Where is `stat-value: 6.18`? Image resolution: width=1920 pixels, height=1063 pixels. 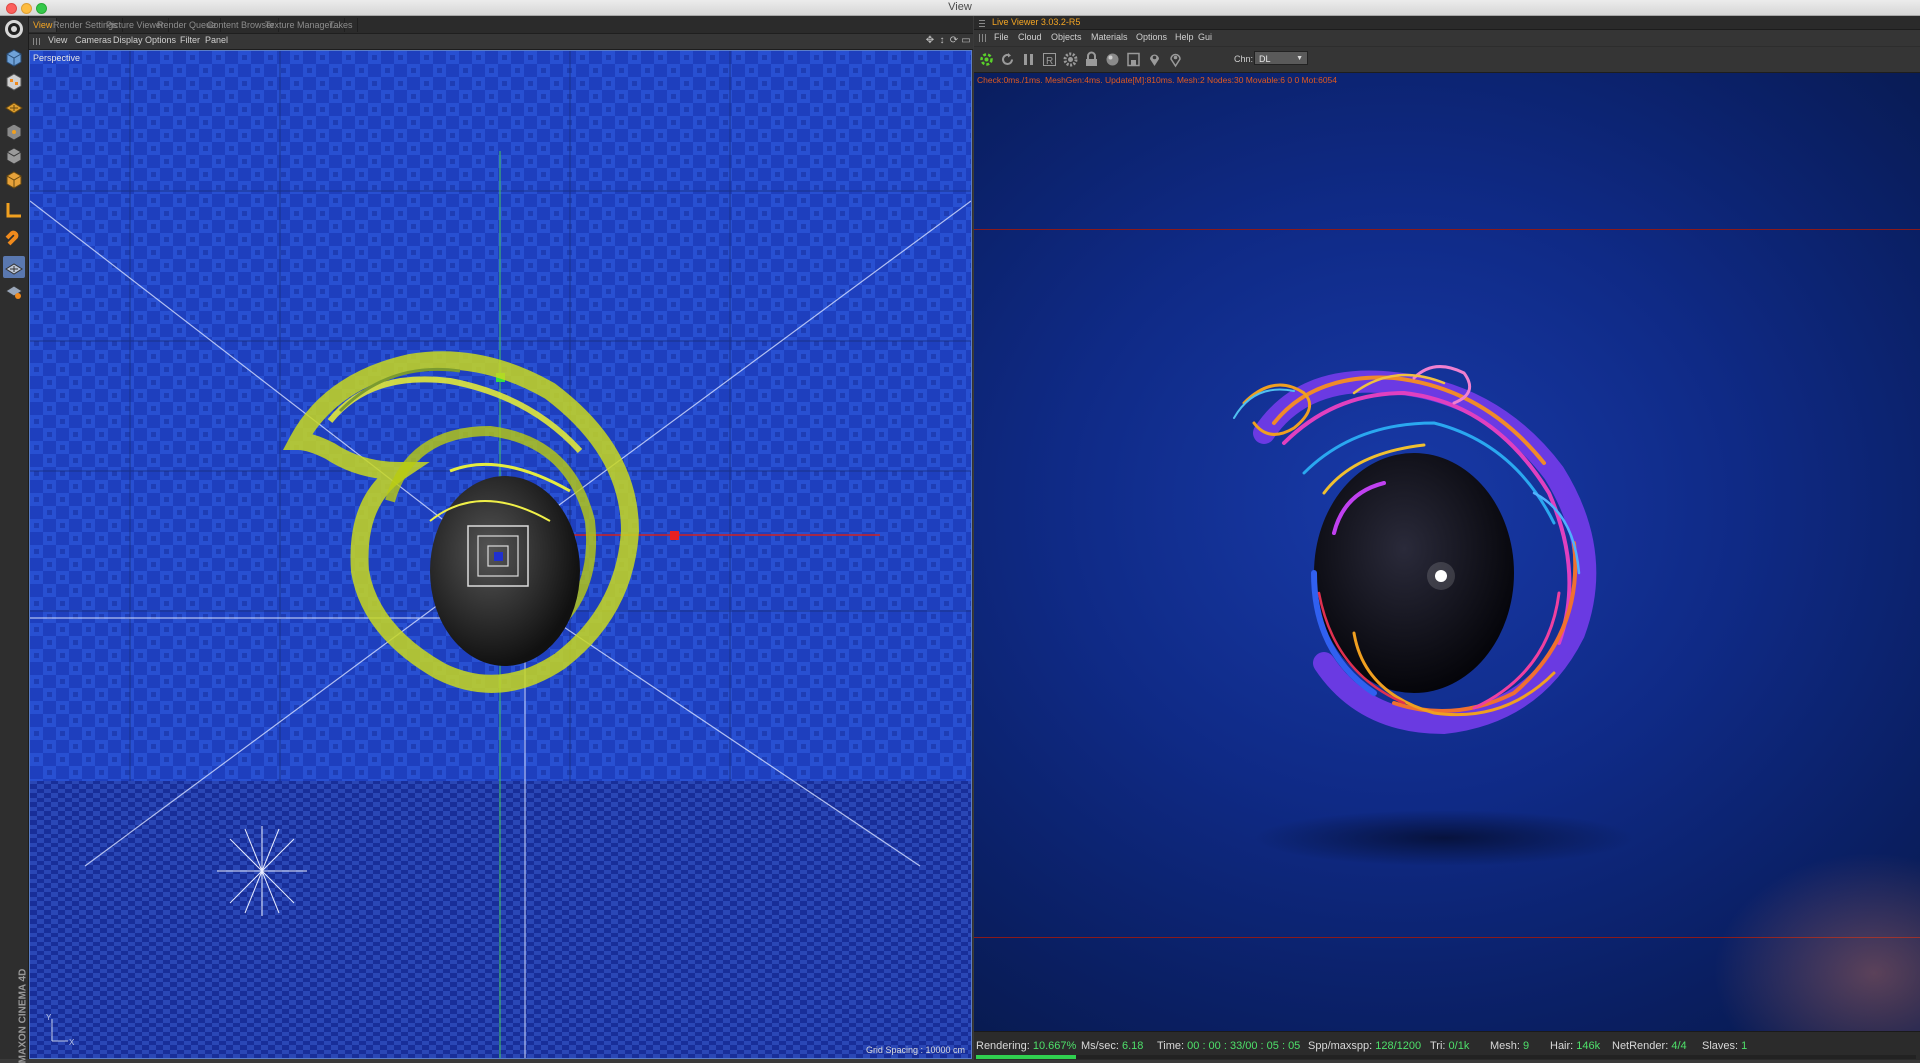
stat-value: 6.18 is located at coordinates (1132, 1046).